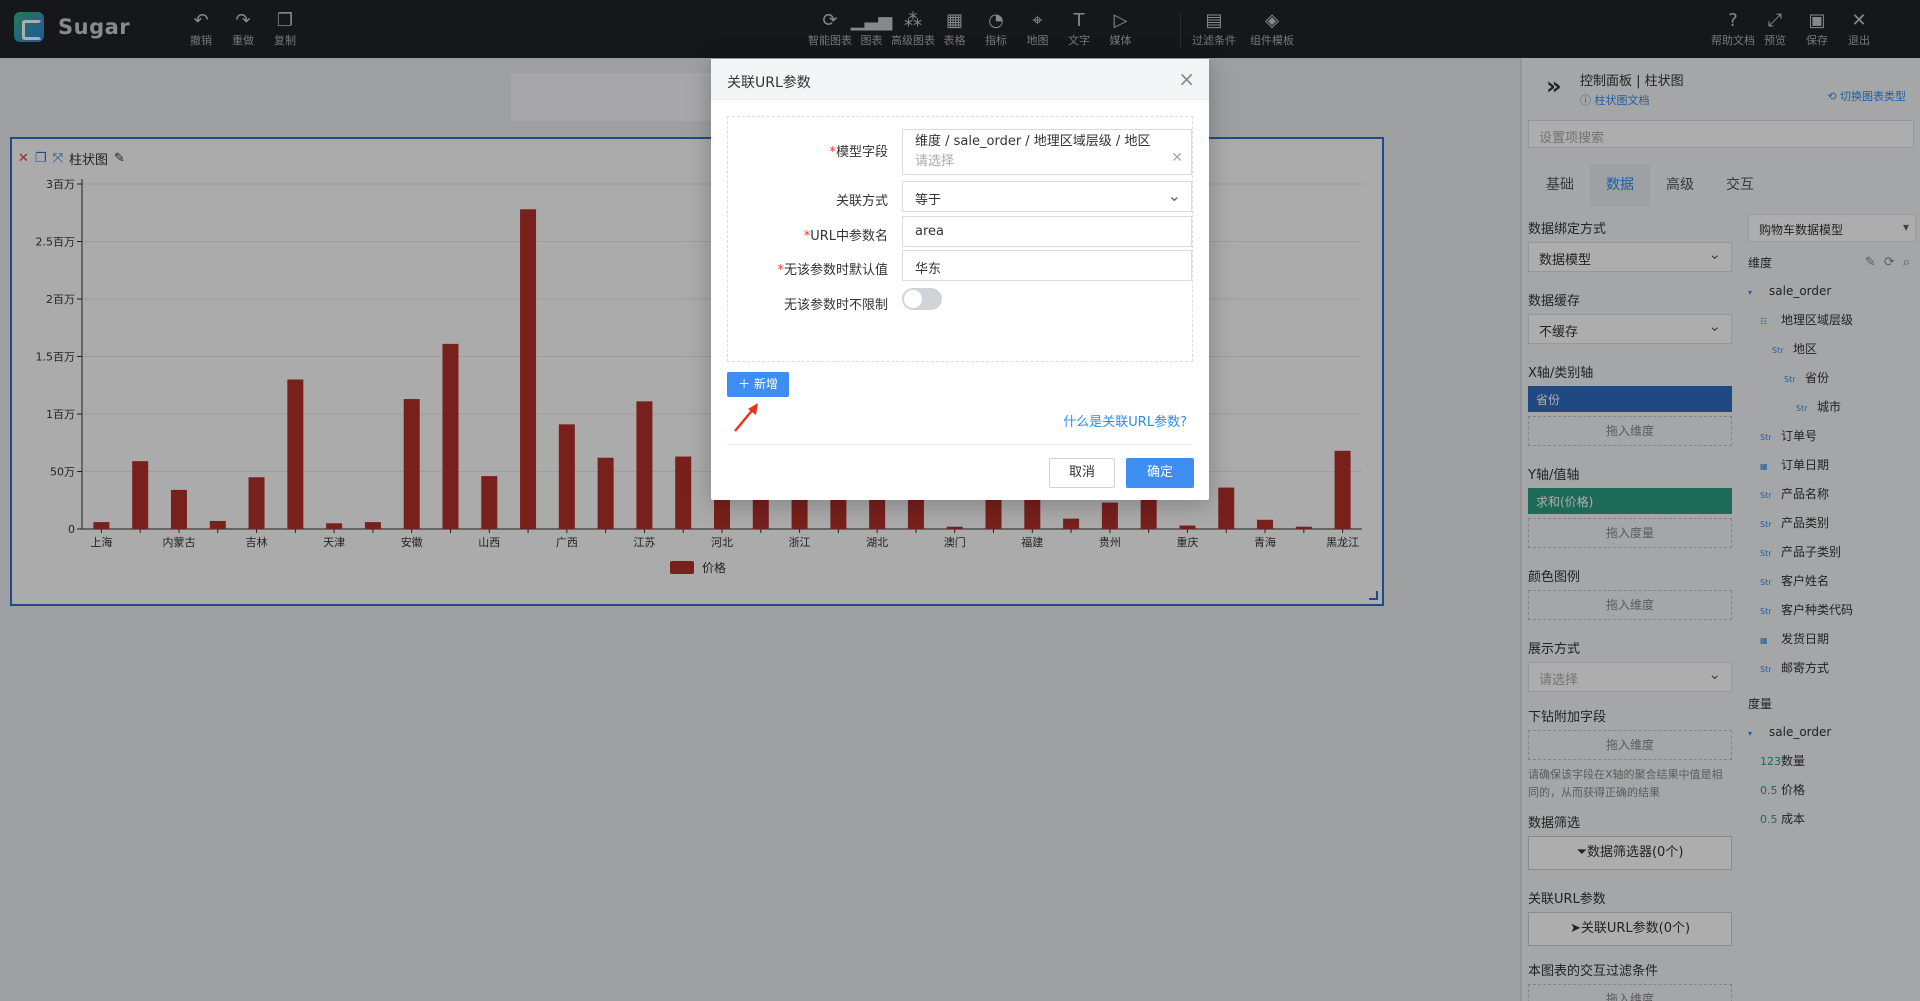 The height and width of the screenshot is (1001, 1920). Describe the element at coordinates (1047, 152) in the screenshot. I see `model-field-cascader: 维度 / sale_order / 地理区域层级 / 地区 请选择 ✕` at that location.